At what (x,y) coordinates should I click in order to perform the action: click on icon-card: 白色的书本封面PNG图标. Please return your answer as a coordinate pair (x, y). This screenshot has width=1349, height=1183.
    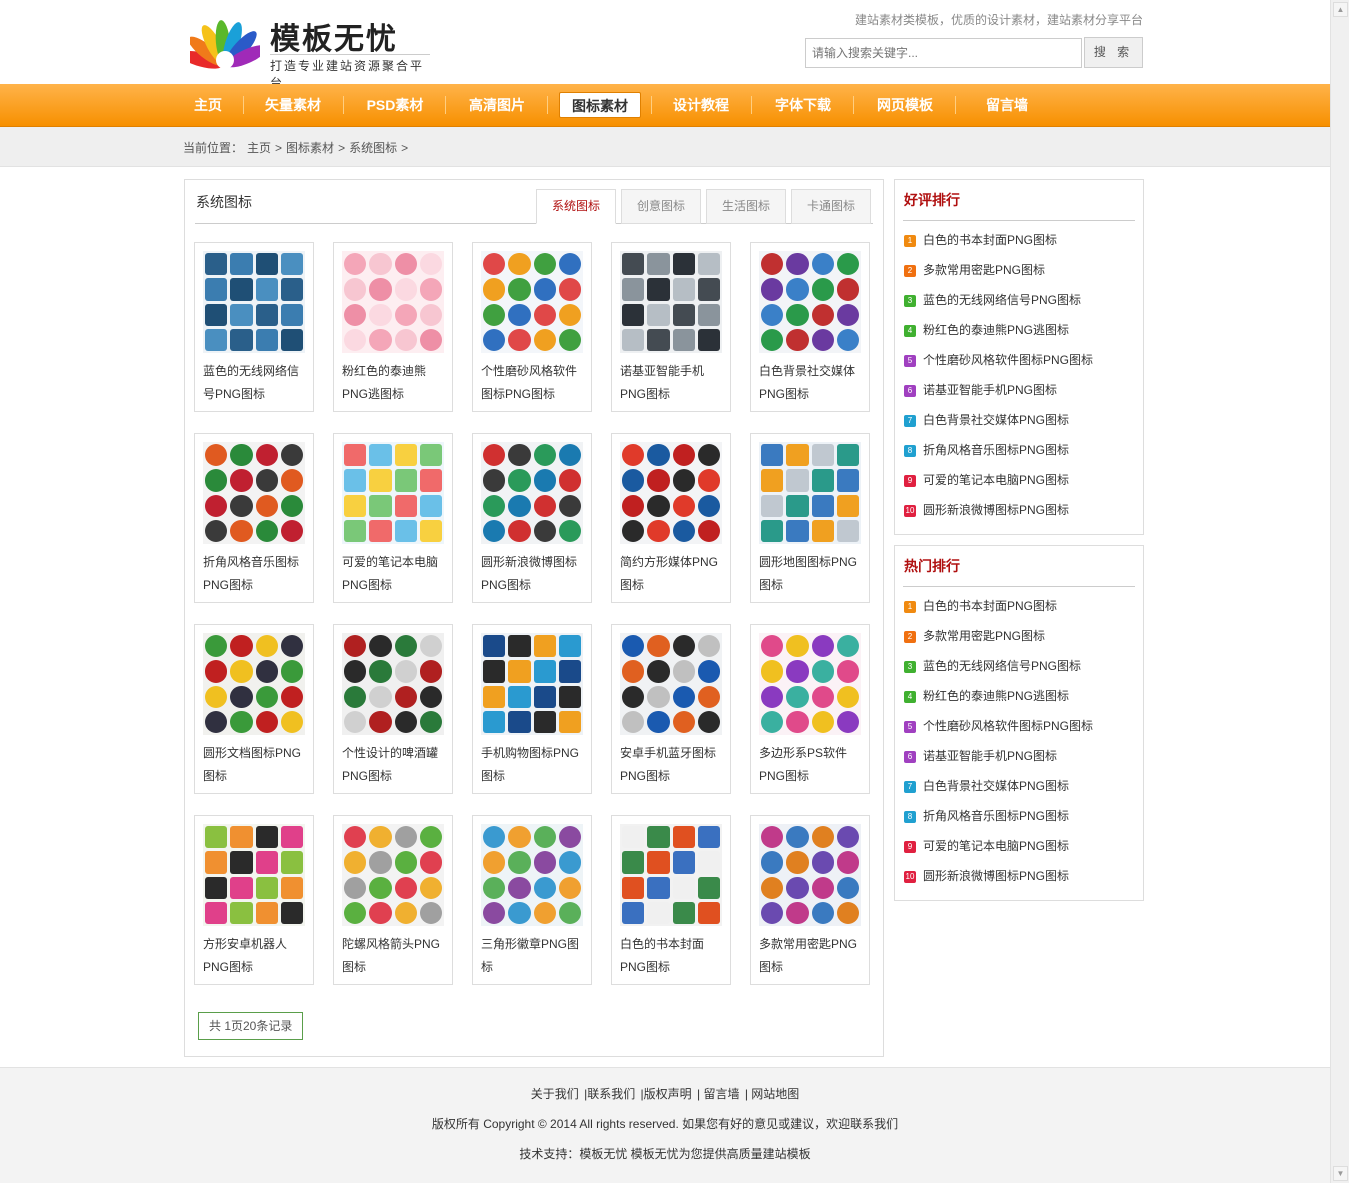
    Looking at the image, I should click on (671, 900).